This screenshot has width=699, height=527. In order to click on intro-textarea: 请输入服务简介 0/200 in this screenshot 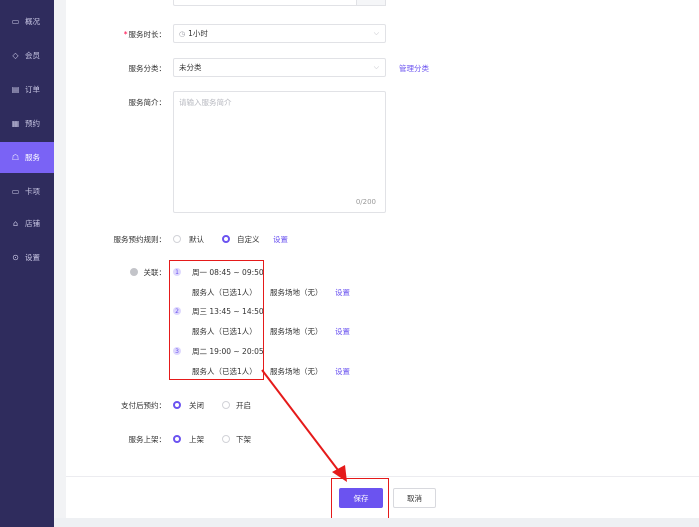, I will do `click(279, 152)`.